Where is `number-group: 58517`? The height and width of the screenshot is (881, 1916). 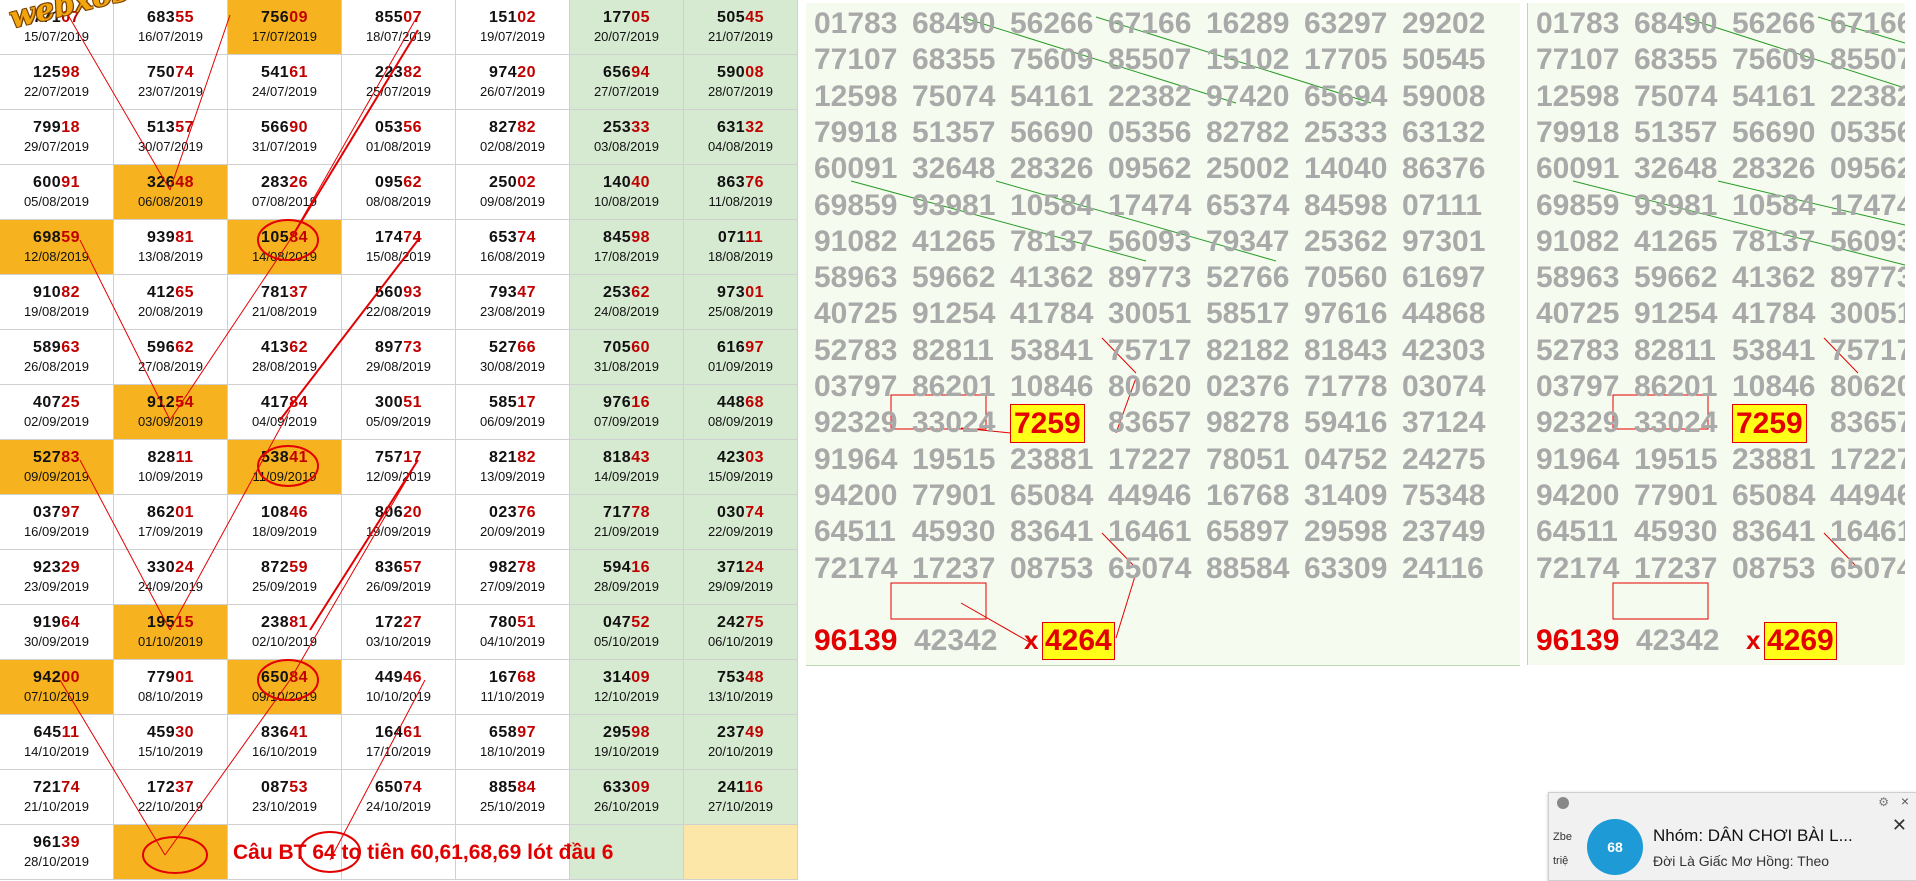 number-group: 58517 is located at coordinates (1248, 314).